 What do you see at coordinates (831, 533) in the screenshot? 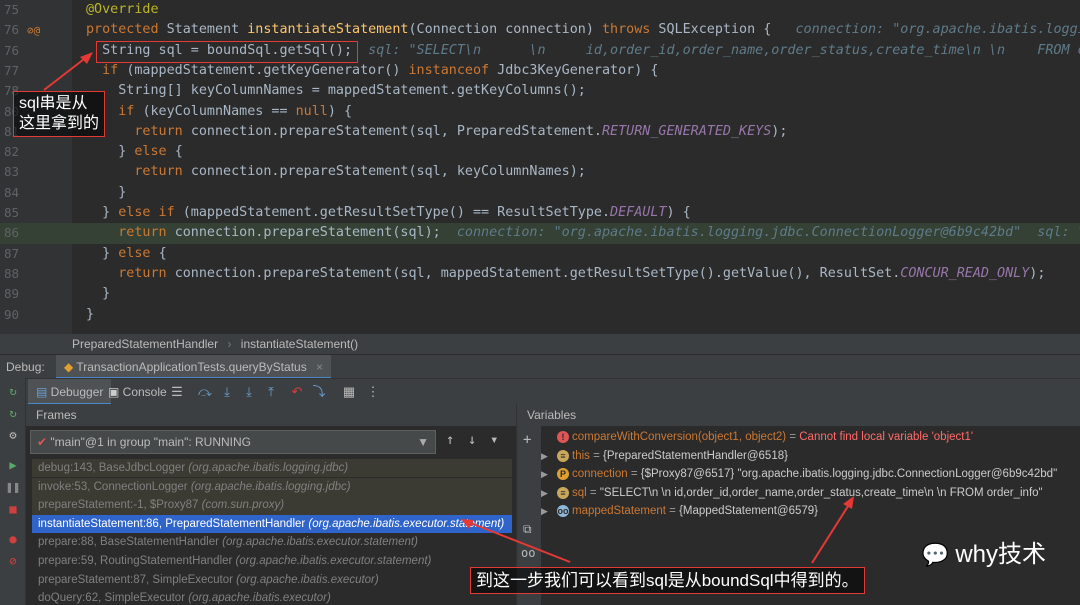
I see `arrow-to-sql-var` at bounding box center [831, 533].